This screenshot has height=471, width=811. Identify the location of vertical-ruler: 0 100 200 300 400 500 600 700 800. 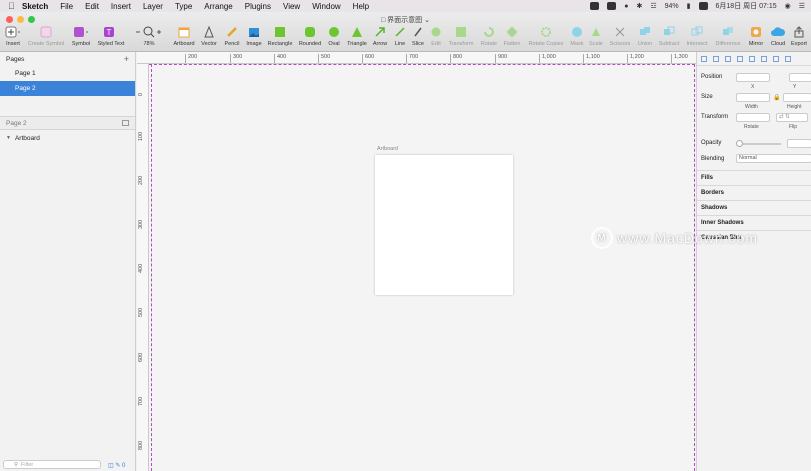
(143, 267).